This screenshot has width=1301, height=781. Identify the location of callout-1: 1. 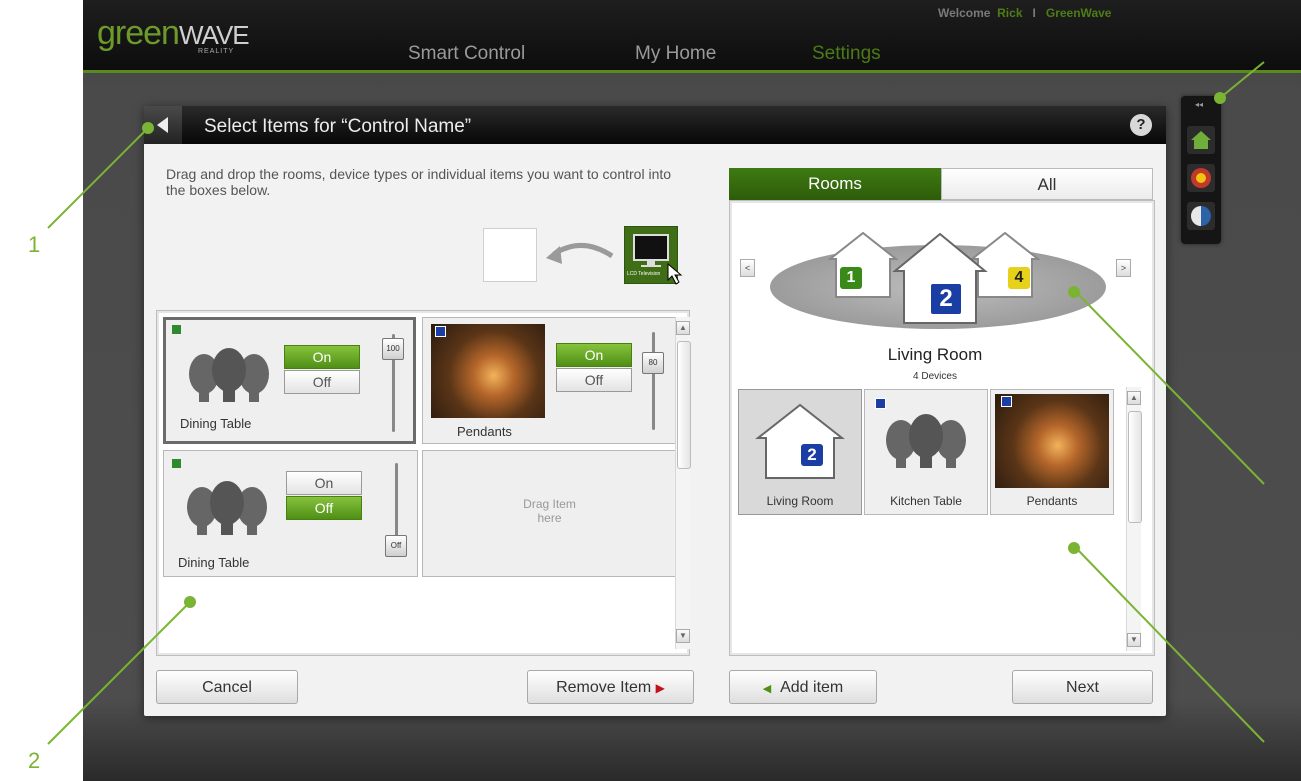
(34, 244).